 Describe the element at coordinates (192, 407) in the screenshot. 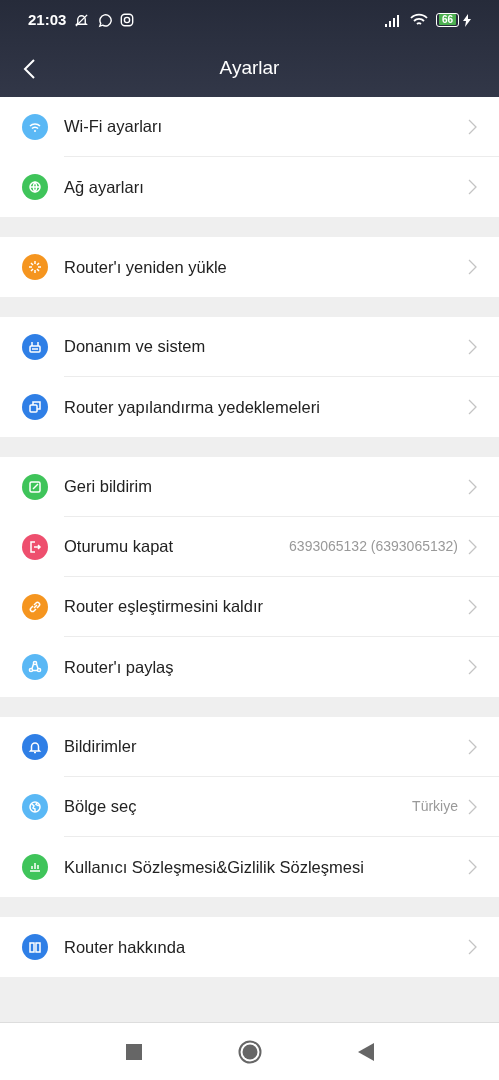

I see `row-label: Router yapılandırma yedeklemeleri` at that location.